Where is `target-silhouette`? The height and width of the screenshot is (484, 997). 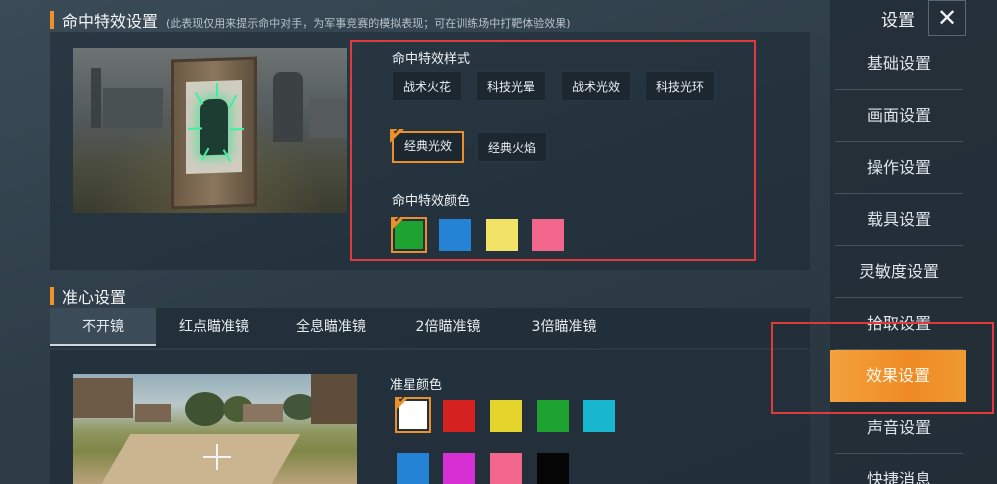
target-silhouette is located at coordinates (214, 127).